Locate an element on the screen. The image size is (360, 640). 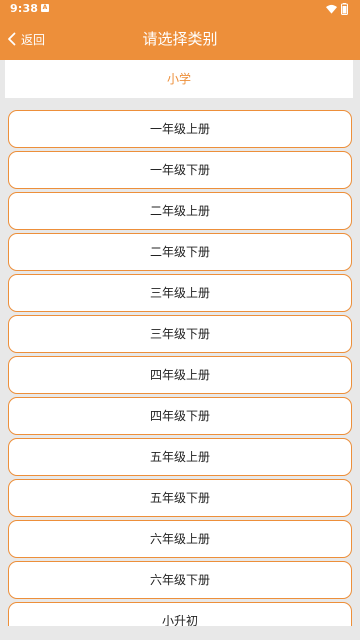
grade-1-second-semester-button: 一年级下册 is located at coordinates (180, 170).